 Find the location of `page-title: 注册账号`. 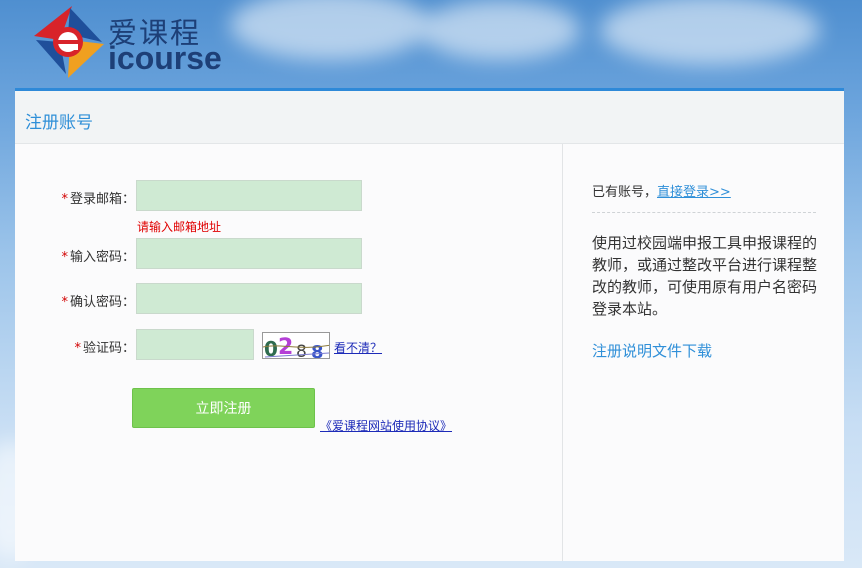

page-title: 注册账号 is located at coordinates (59, 123).